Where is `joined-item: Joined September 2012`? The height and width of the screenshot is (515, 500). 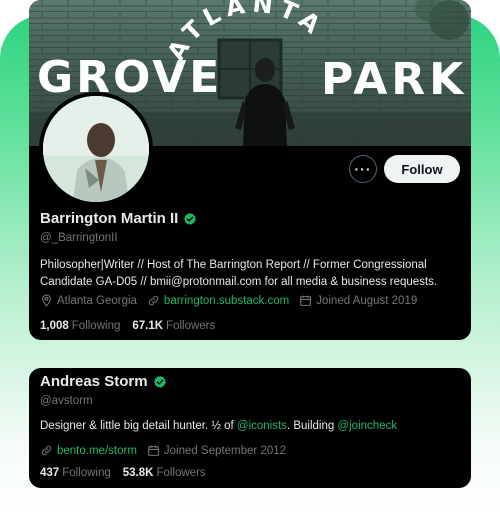
joined-item: Joined September 2012 is located at coordinates (216, 450).